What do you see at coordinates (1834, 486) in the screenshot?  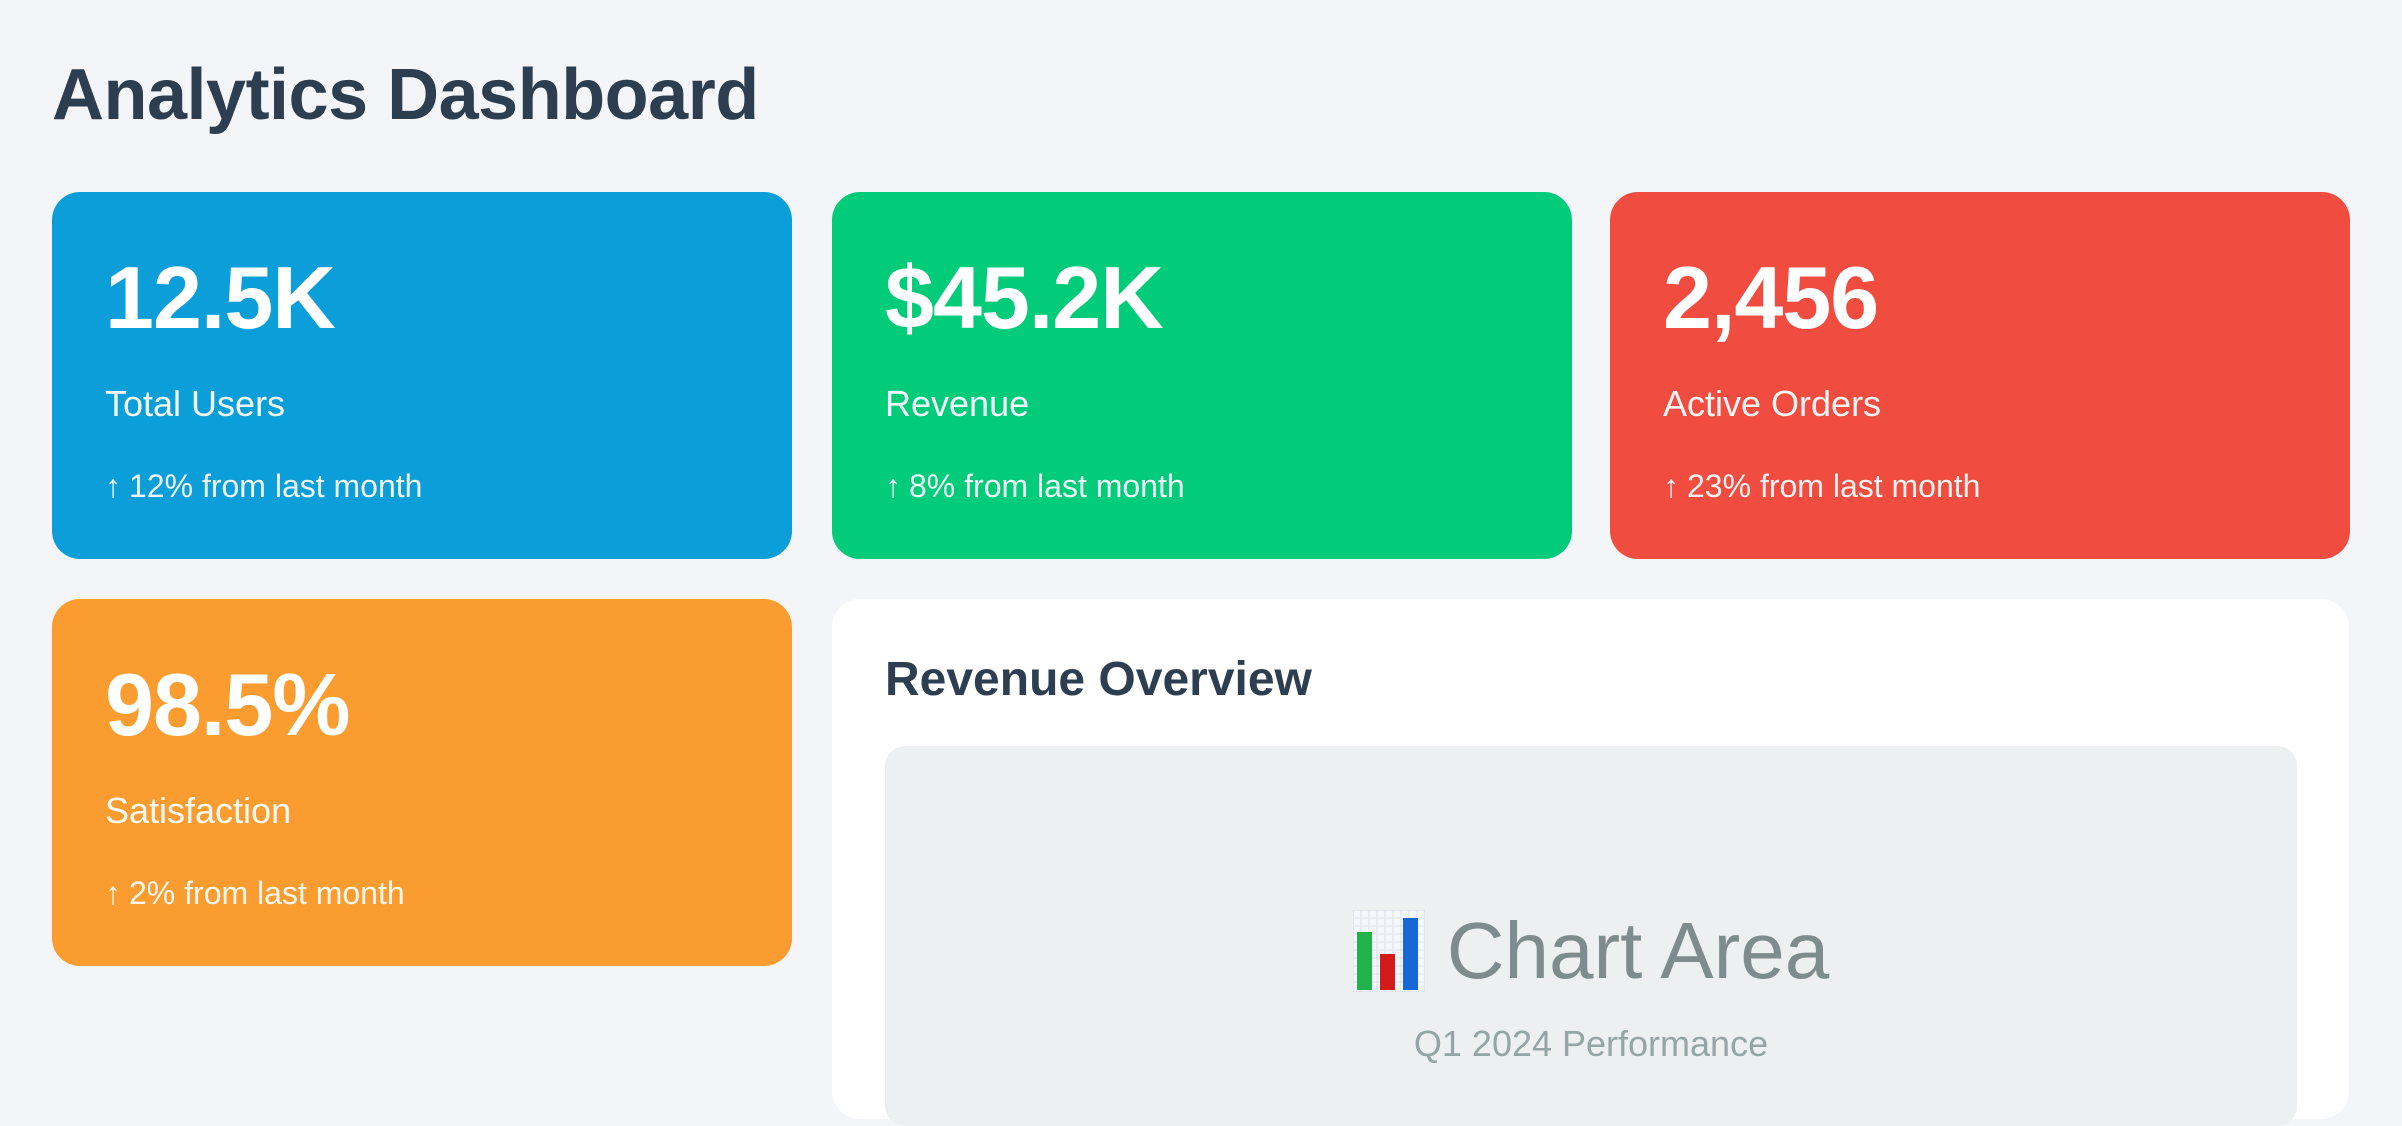 I see `stat-change-text: 23% from last month` at bounding box center [1834, 486].